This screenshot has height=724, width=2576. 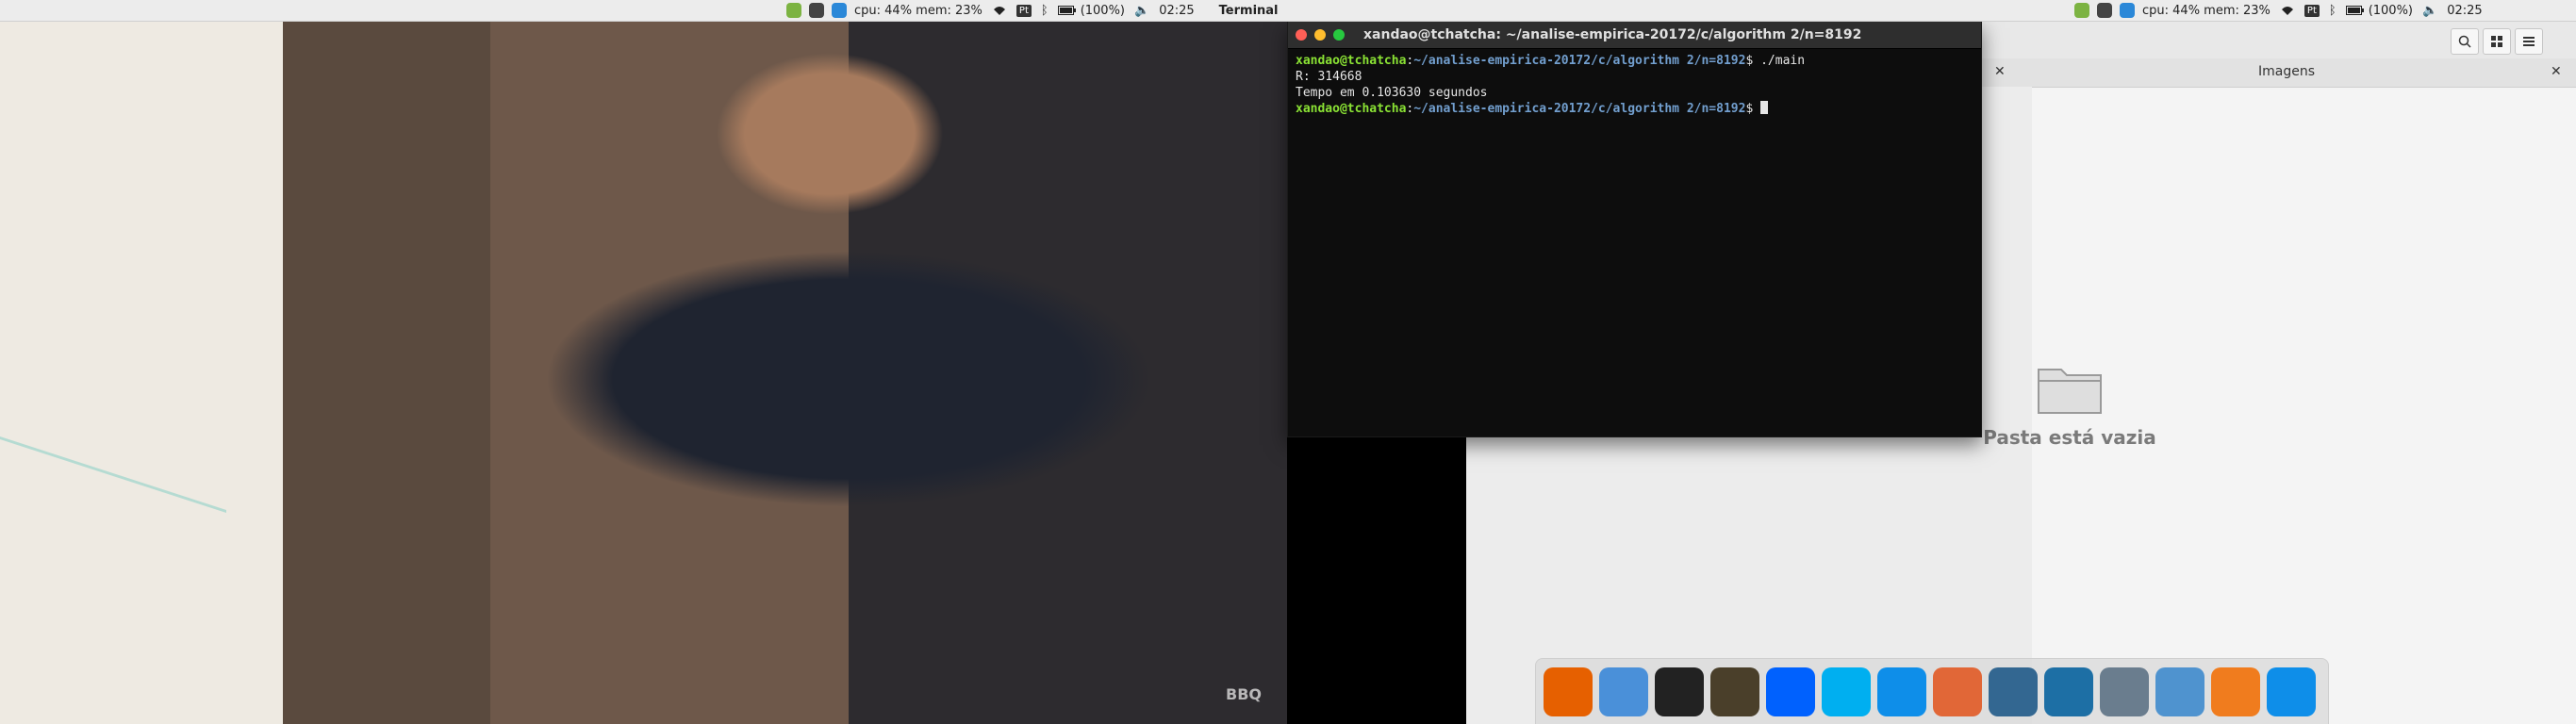 I want to click on video-watermark: BBQ, so click(x=1244, y=694).